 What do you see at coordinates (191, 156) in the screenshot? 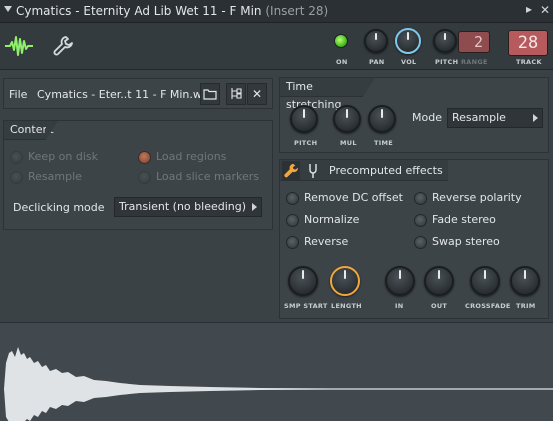
I see `load-regions-label: Load regions` at bounding box center [191, 156].